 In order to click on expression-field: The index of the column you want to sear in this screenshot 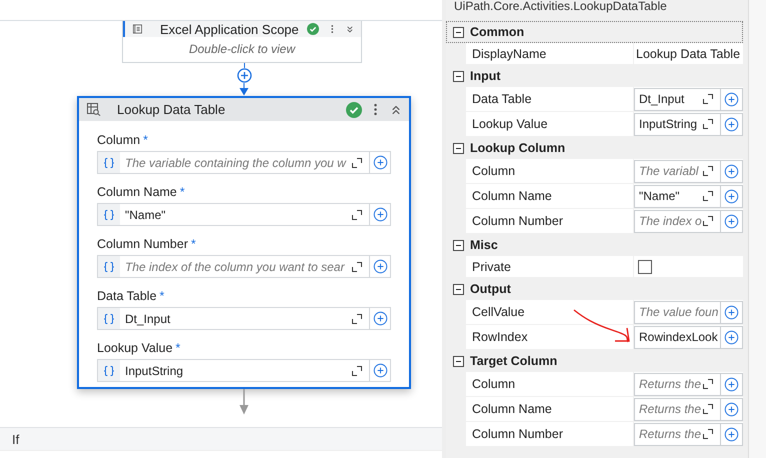, I will do `click(244, 266)`.